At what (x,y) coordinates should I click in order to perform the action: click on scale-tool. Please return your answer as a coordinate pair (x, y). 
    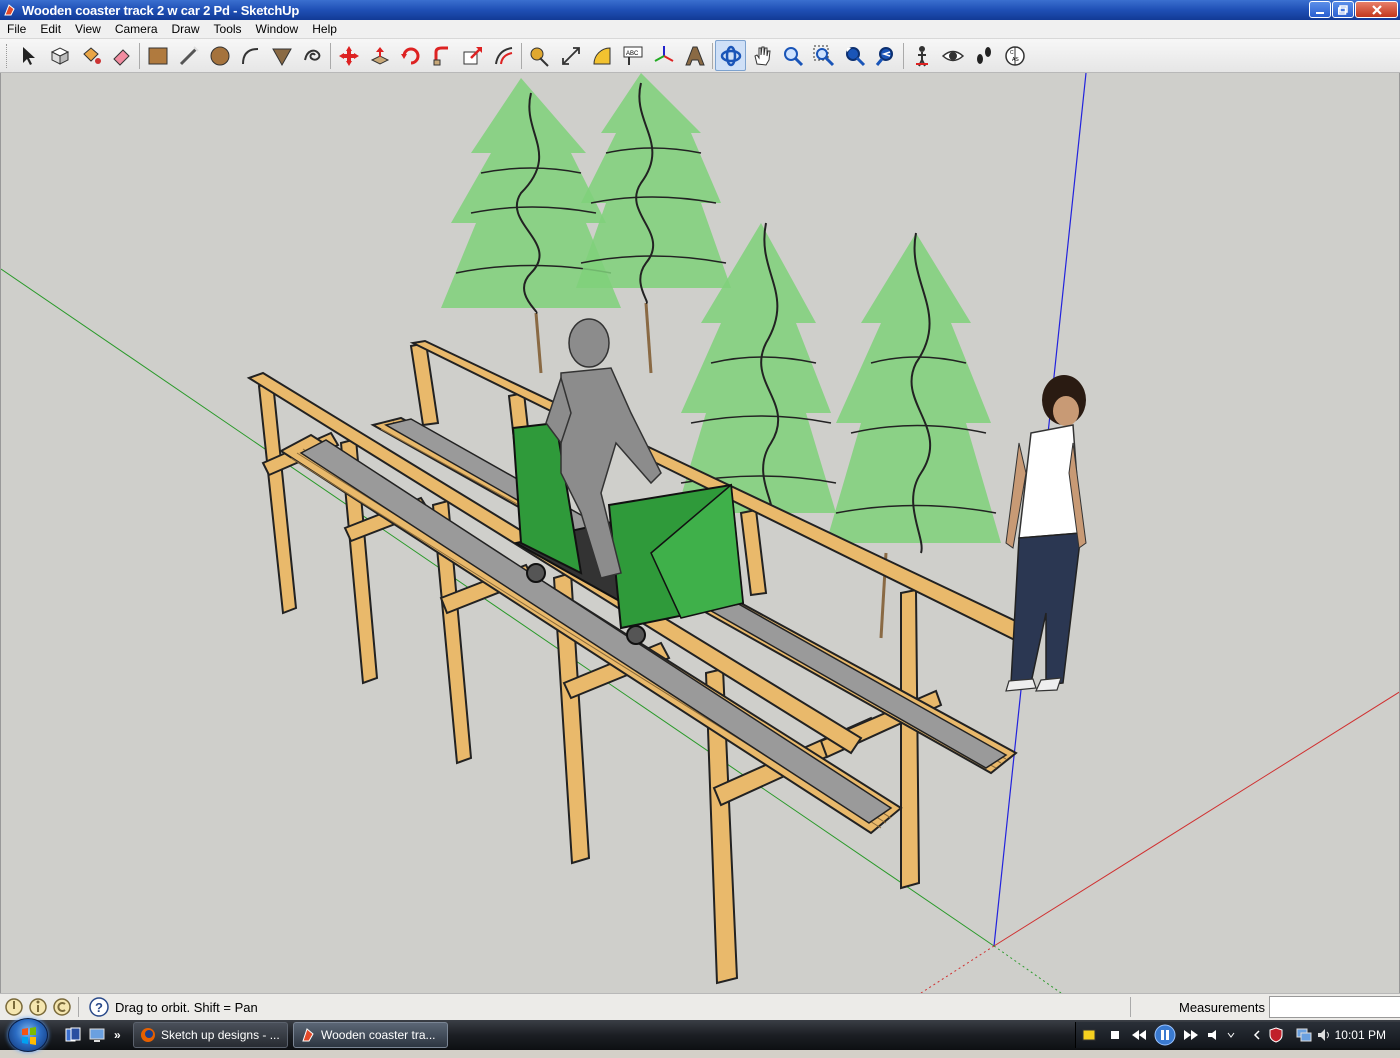
    Looking at the image, I should click on (472, 55).